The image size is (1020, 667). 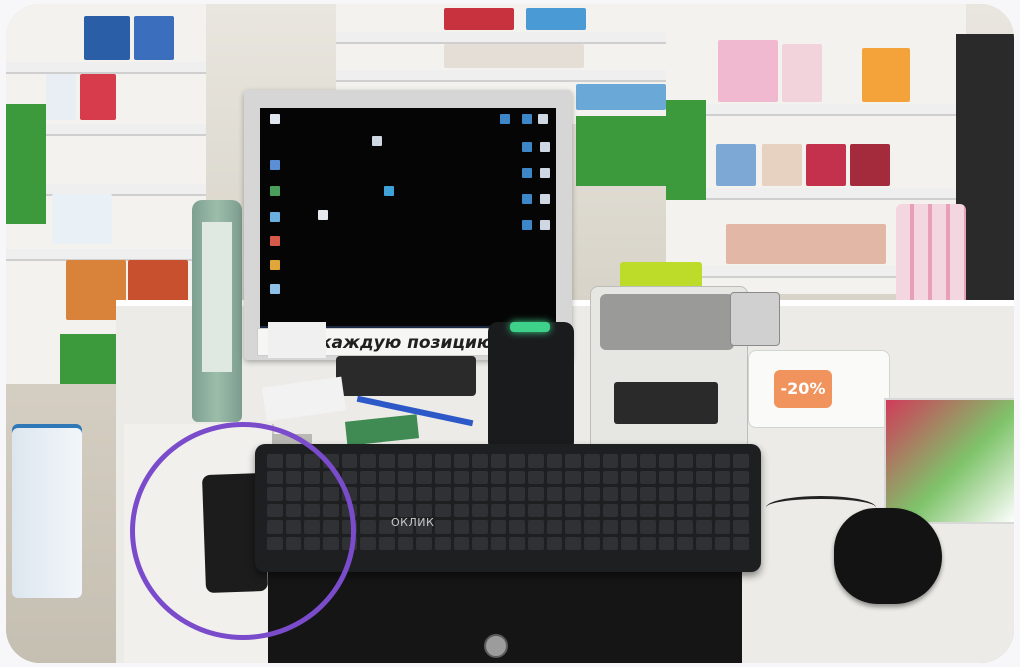 What do you see at coordinates (377, 141) in the screenshot?
I see `folder-icon` at bounding box center [377, 141].